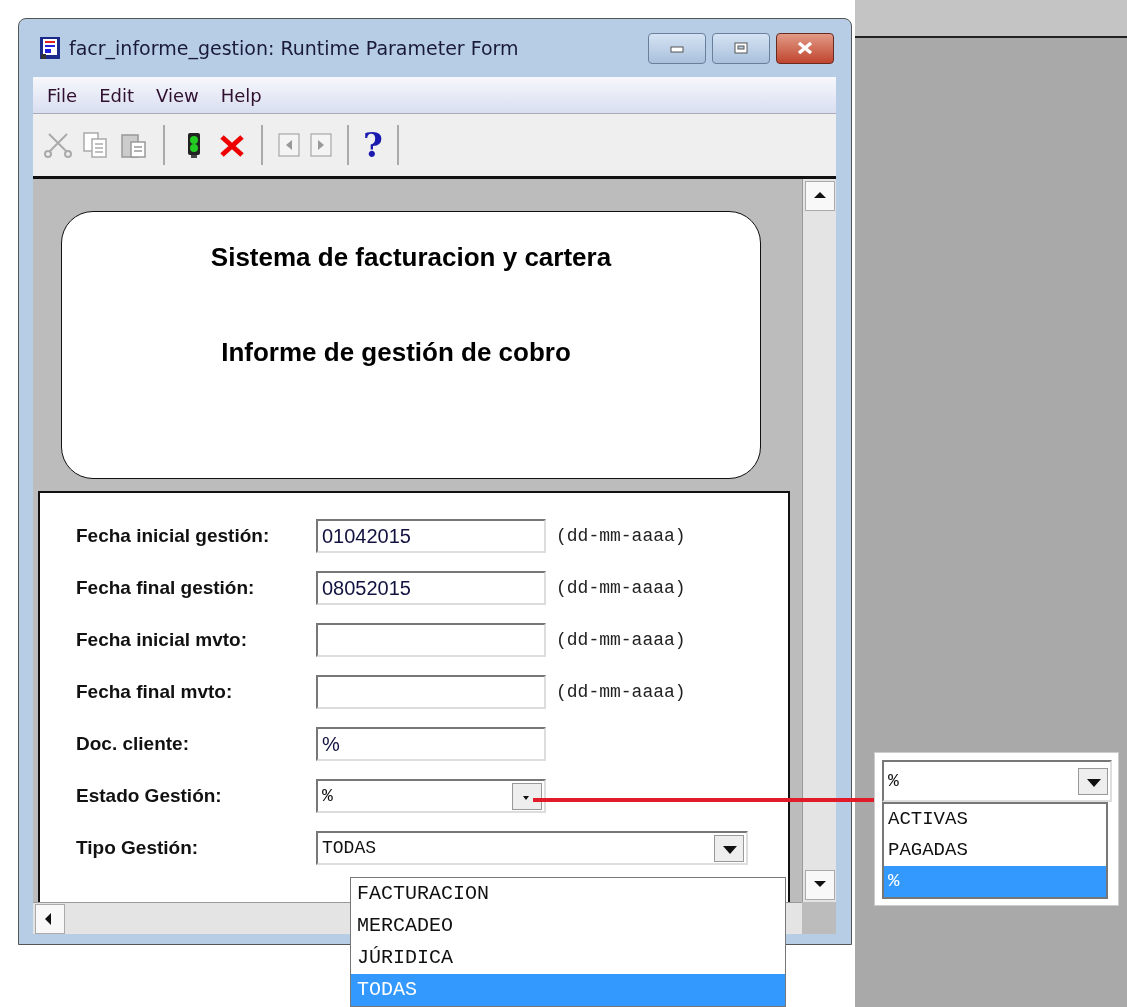 The width and height of the screenshot is (1127, 1007). I want to click on form-icon, so click(50, 48).